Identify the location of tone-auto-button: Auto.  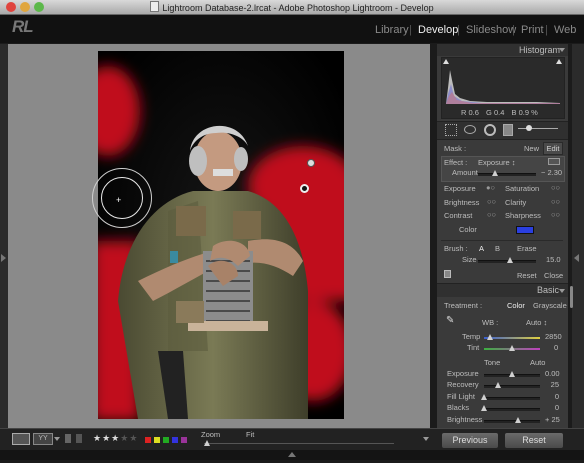
(537, 362).